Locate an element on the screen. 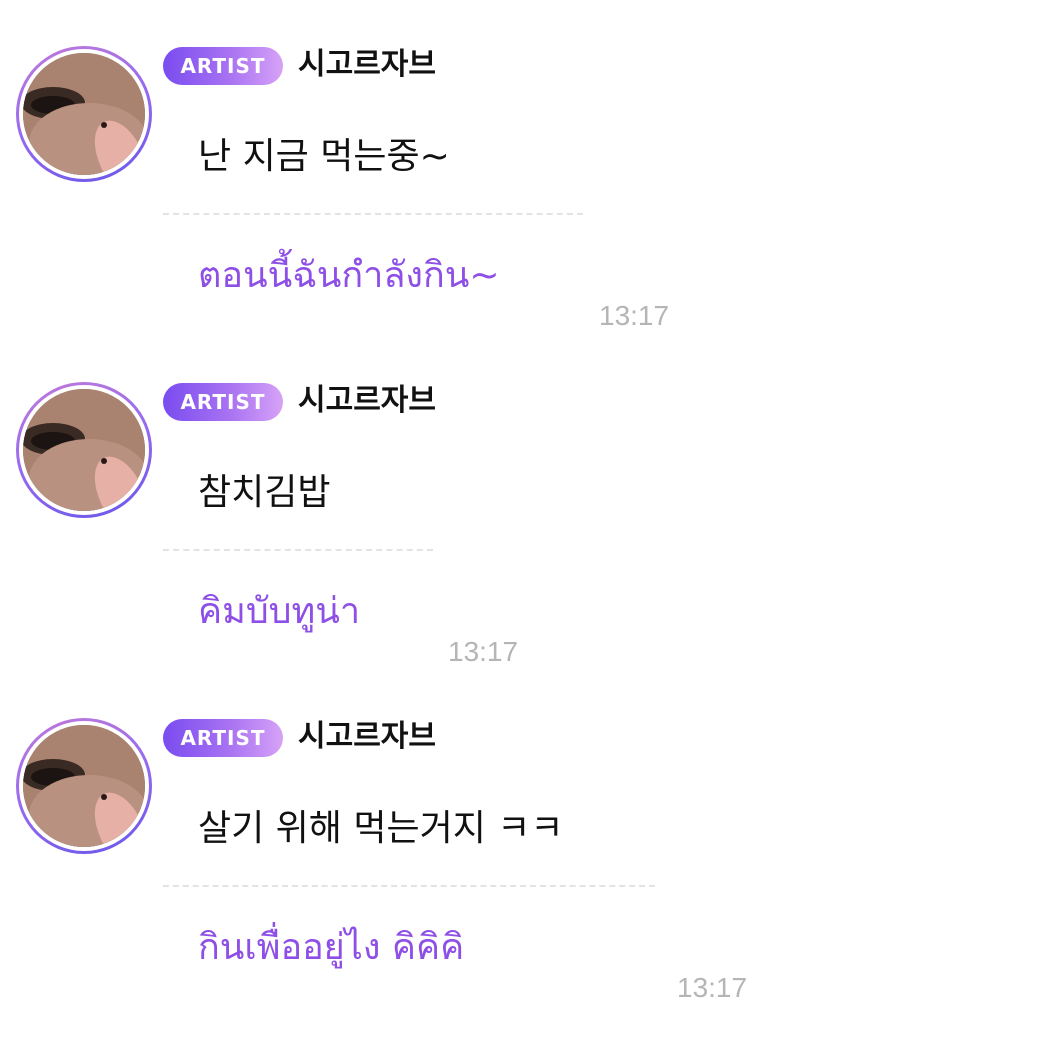  message-text: 난 지금 먹는중~ is located at coordinates (324, 156).